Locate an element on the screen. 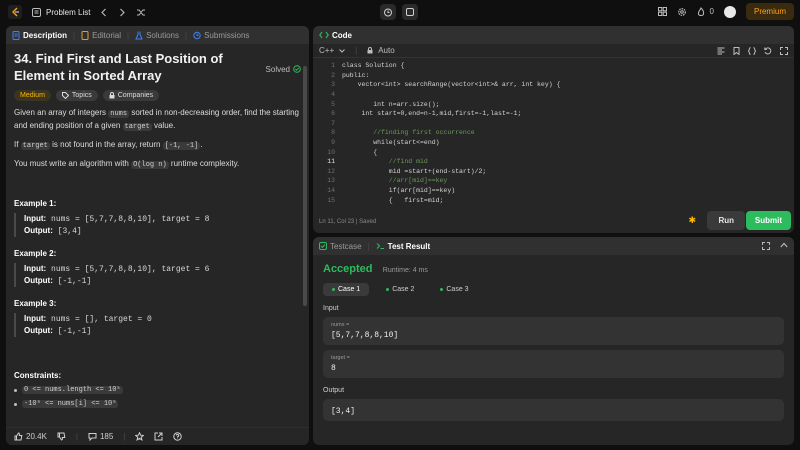  output-value: [3,4] is located at coordinates (343, 411).